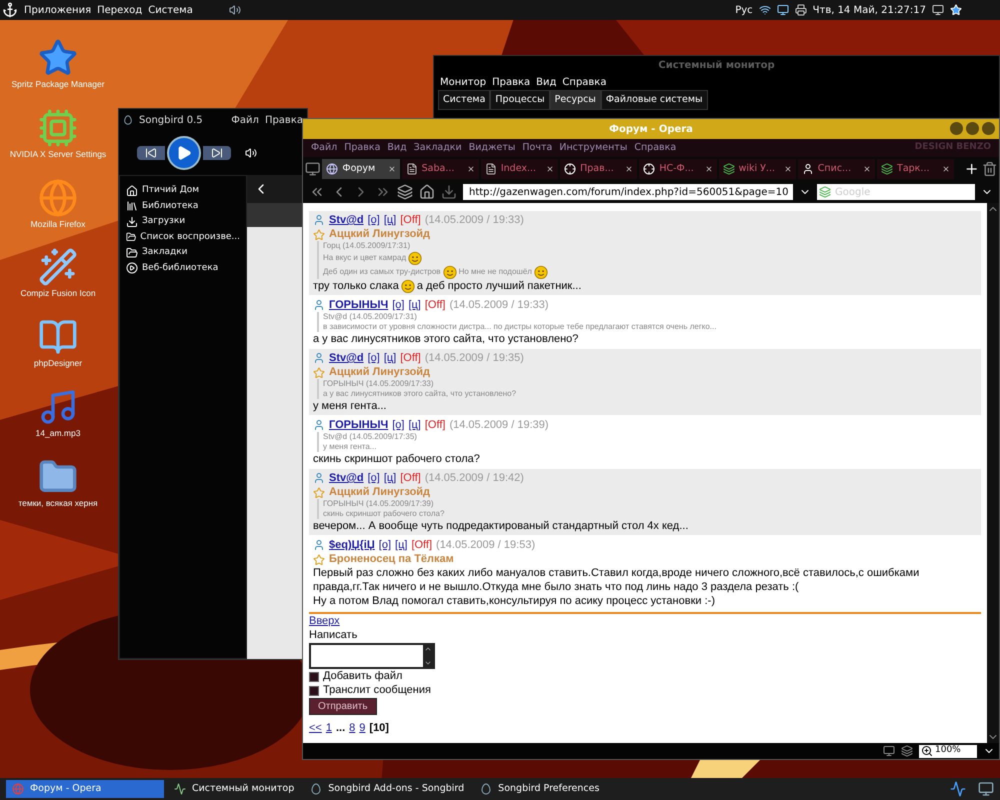 This screenshot has height=800, width=1000. Describe the element at coordinates (986, 789) in the screenshot. I see `desktop-icon` at that location.